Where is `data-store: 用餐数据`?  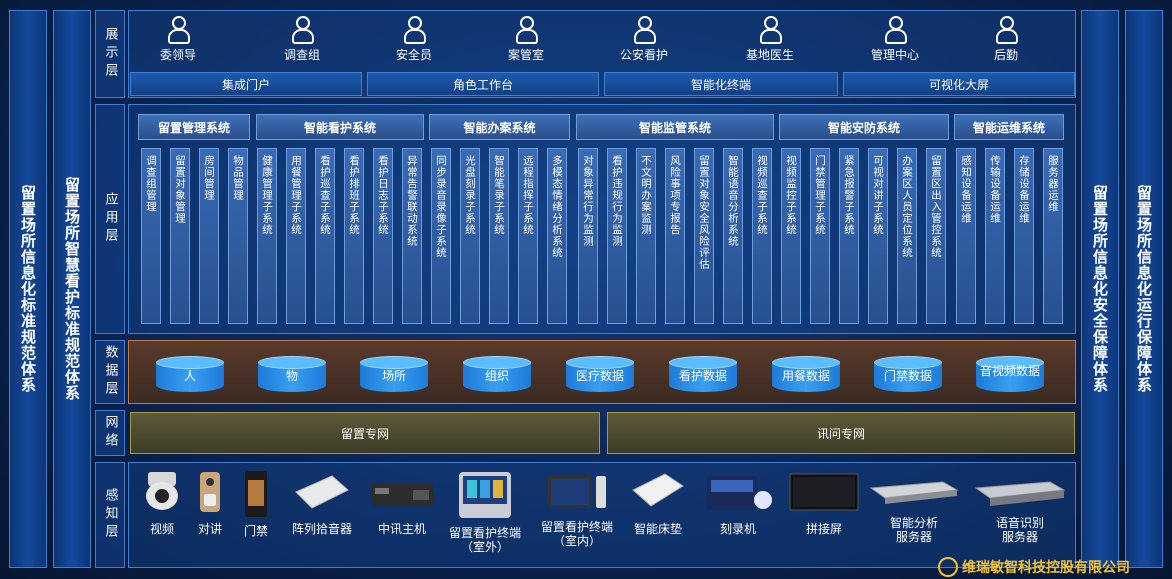 data-store: 用餐数据 is located at coordinates (806, 376).